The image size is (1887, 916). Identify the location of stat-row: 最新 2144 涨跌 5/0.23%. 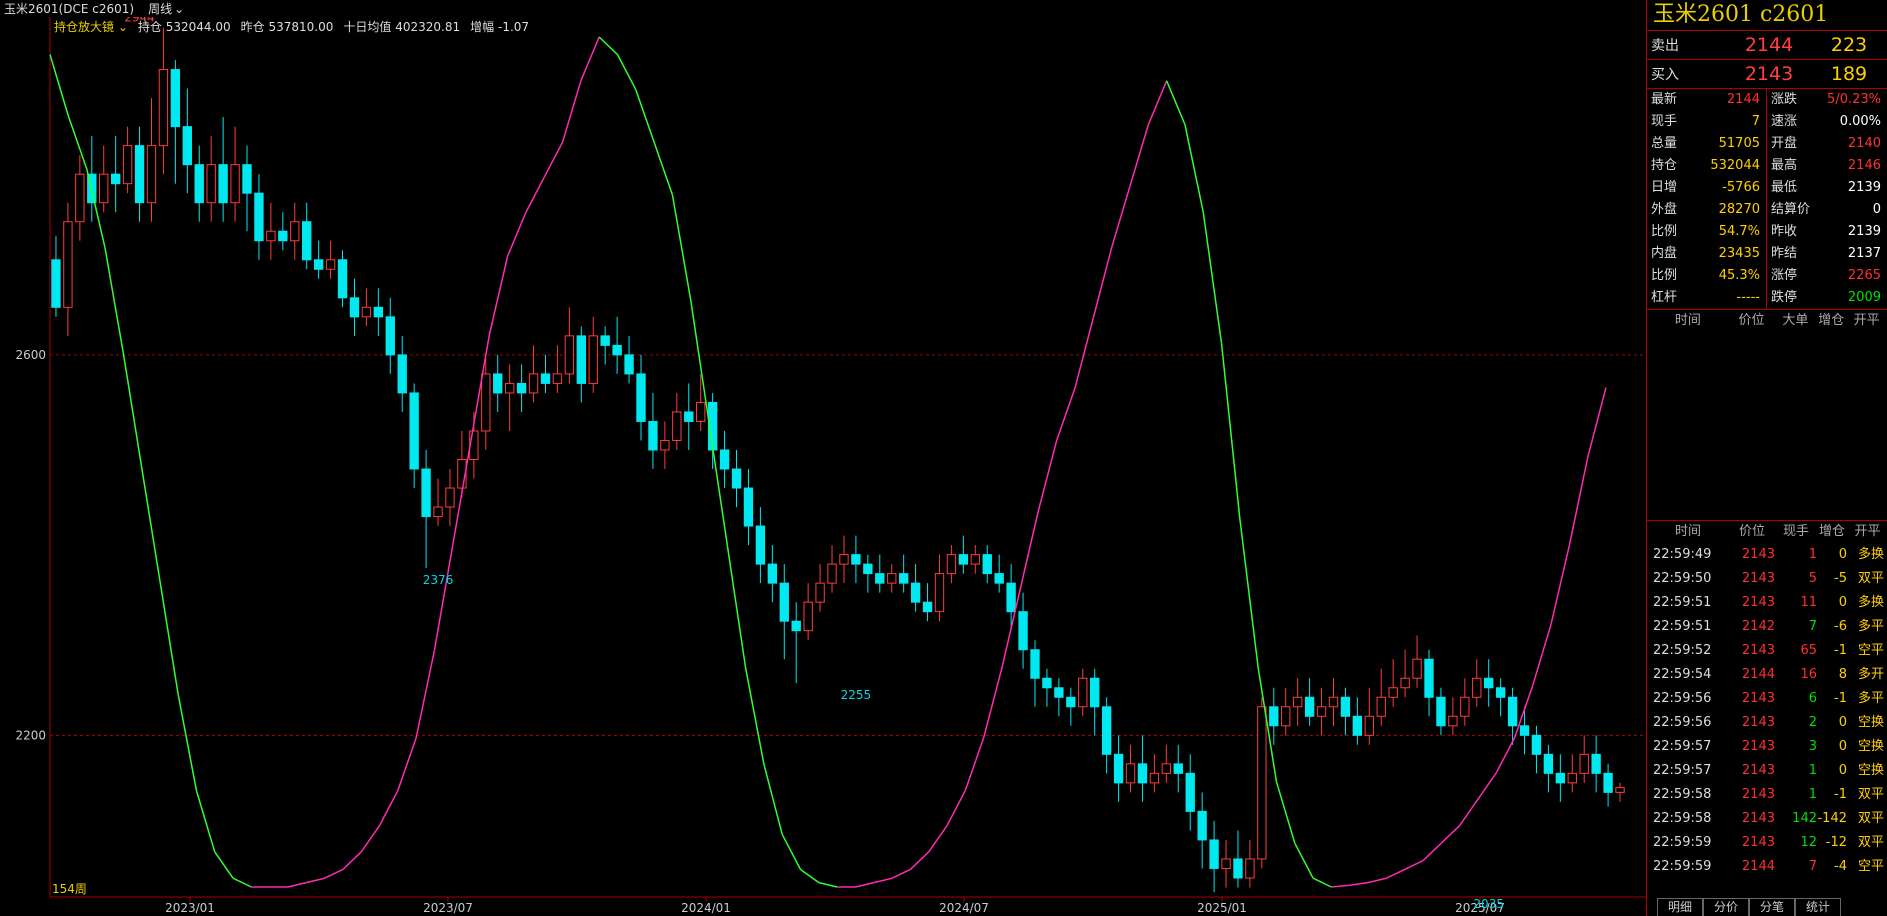
(1767, 100).